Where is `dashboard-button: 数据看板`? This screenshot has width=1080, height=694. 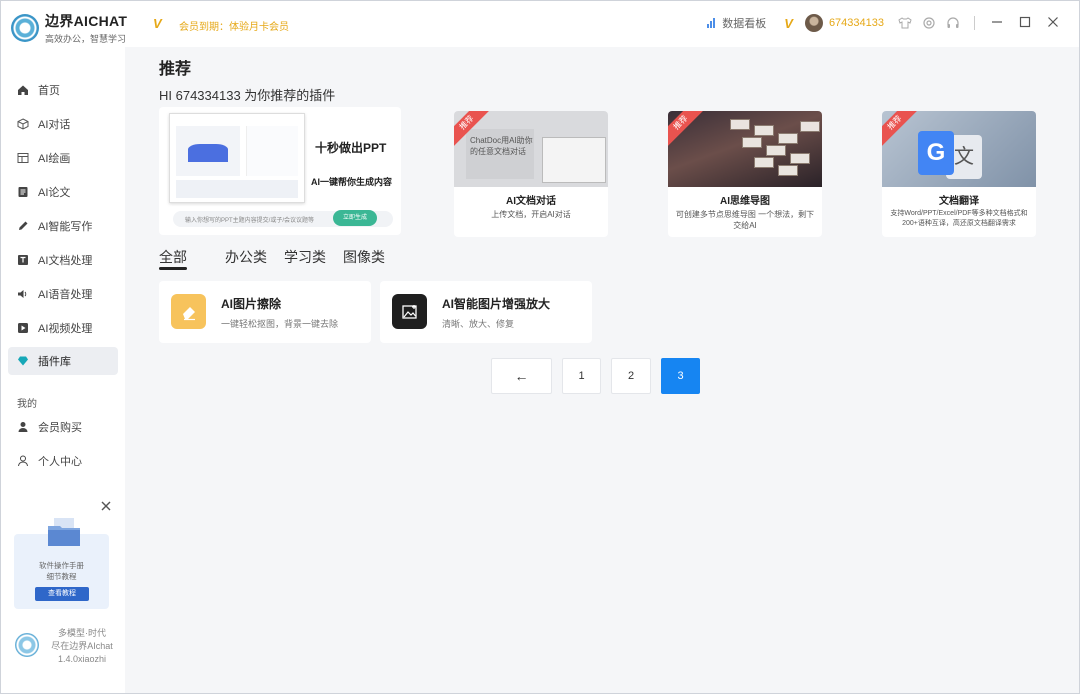
dashboard-button: 数据看板 is located at coordinates (736, 23).